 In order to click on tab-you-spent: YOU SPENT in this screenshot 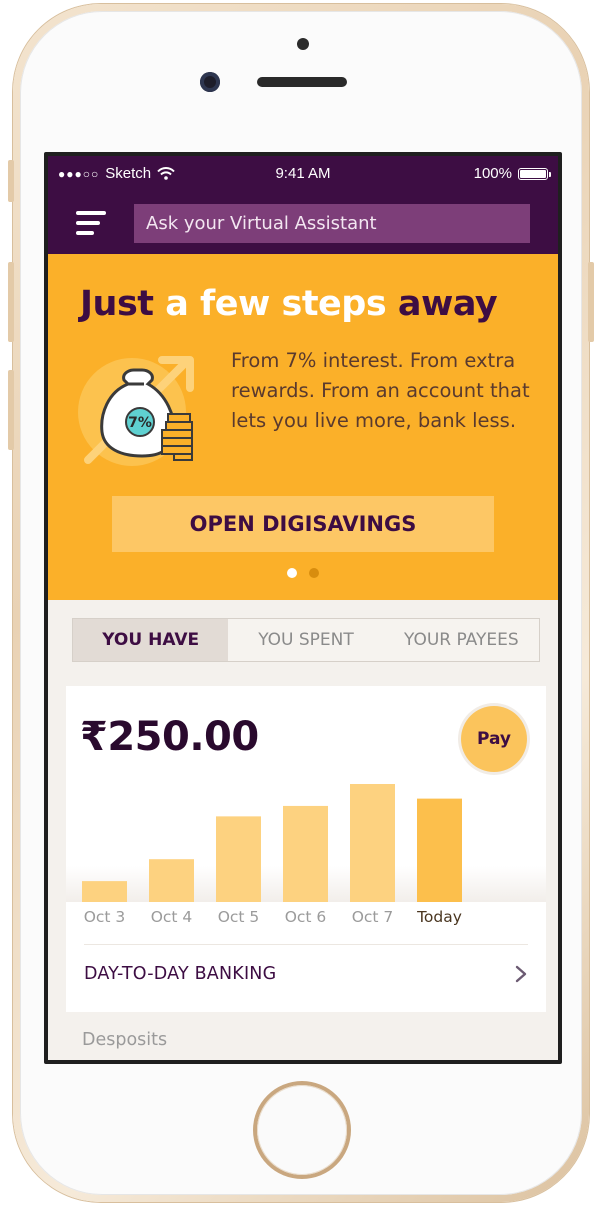, I will do `click(305, 640)`.